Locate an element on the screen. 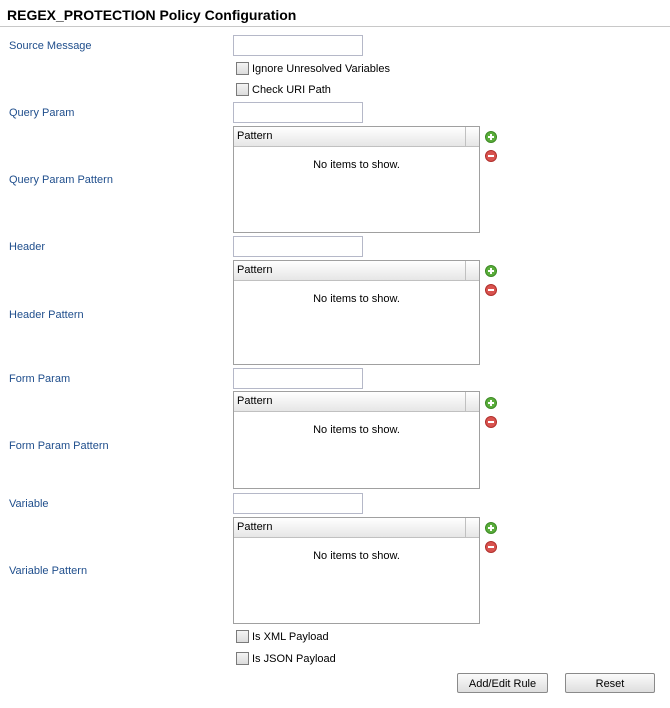 The height and width of the screenshot is (708, 670). form-param-label: Form Param is located at coordinates (40, 379).